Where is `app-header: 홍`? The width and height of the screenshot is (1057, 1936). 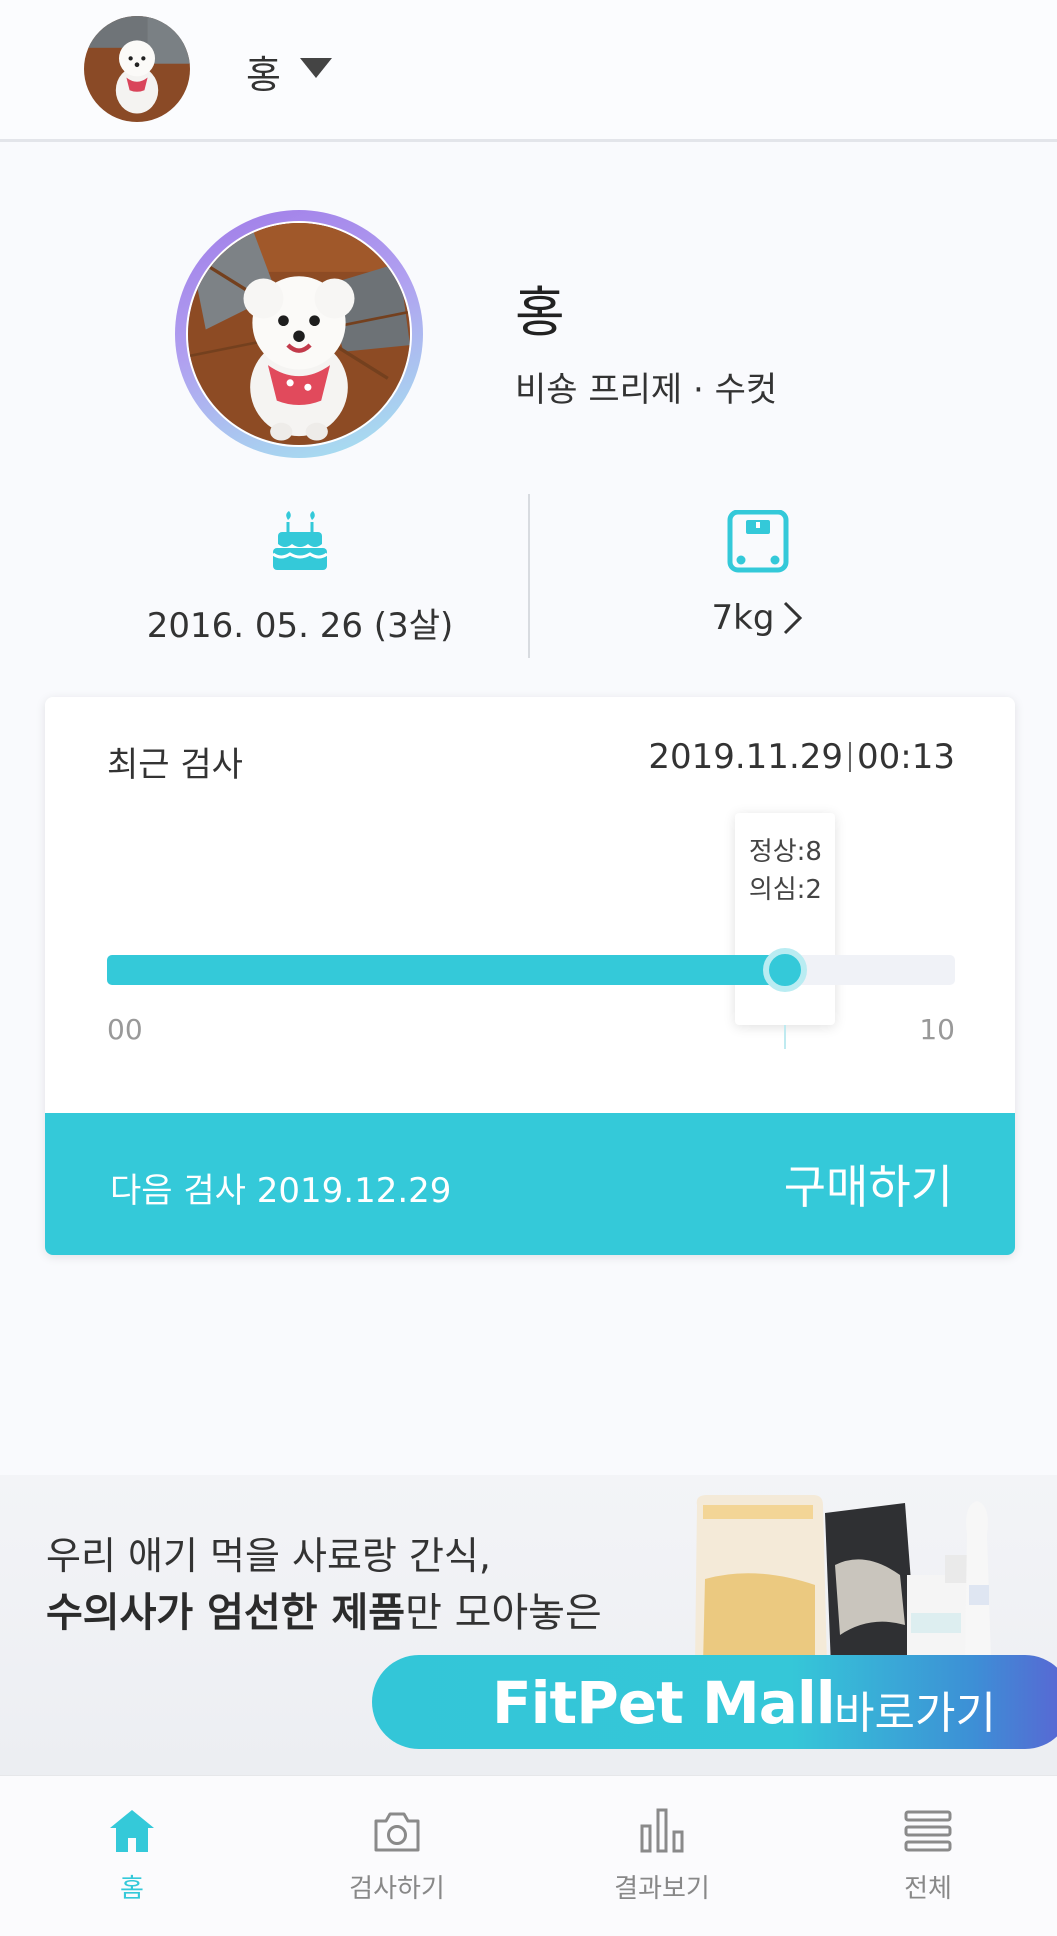 app-header: 홍 is located at coordinates (528, 71).